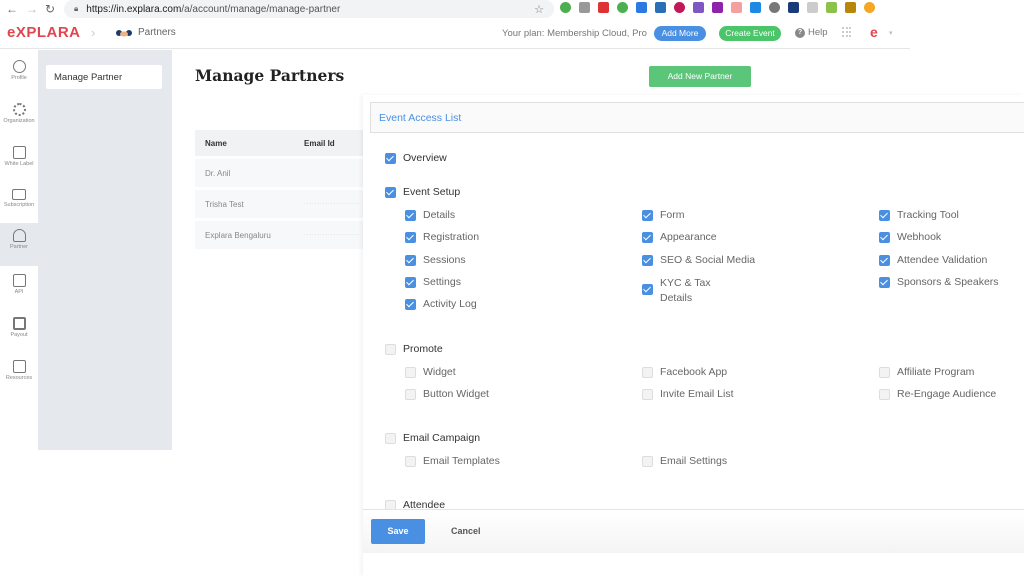  Describe the element at coordinates (32, 9) in the screenshot. I see `forward-button: →` at that location.